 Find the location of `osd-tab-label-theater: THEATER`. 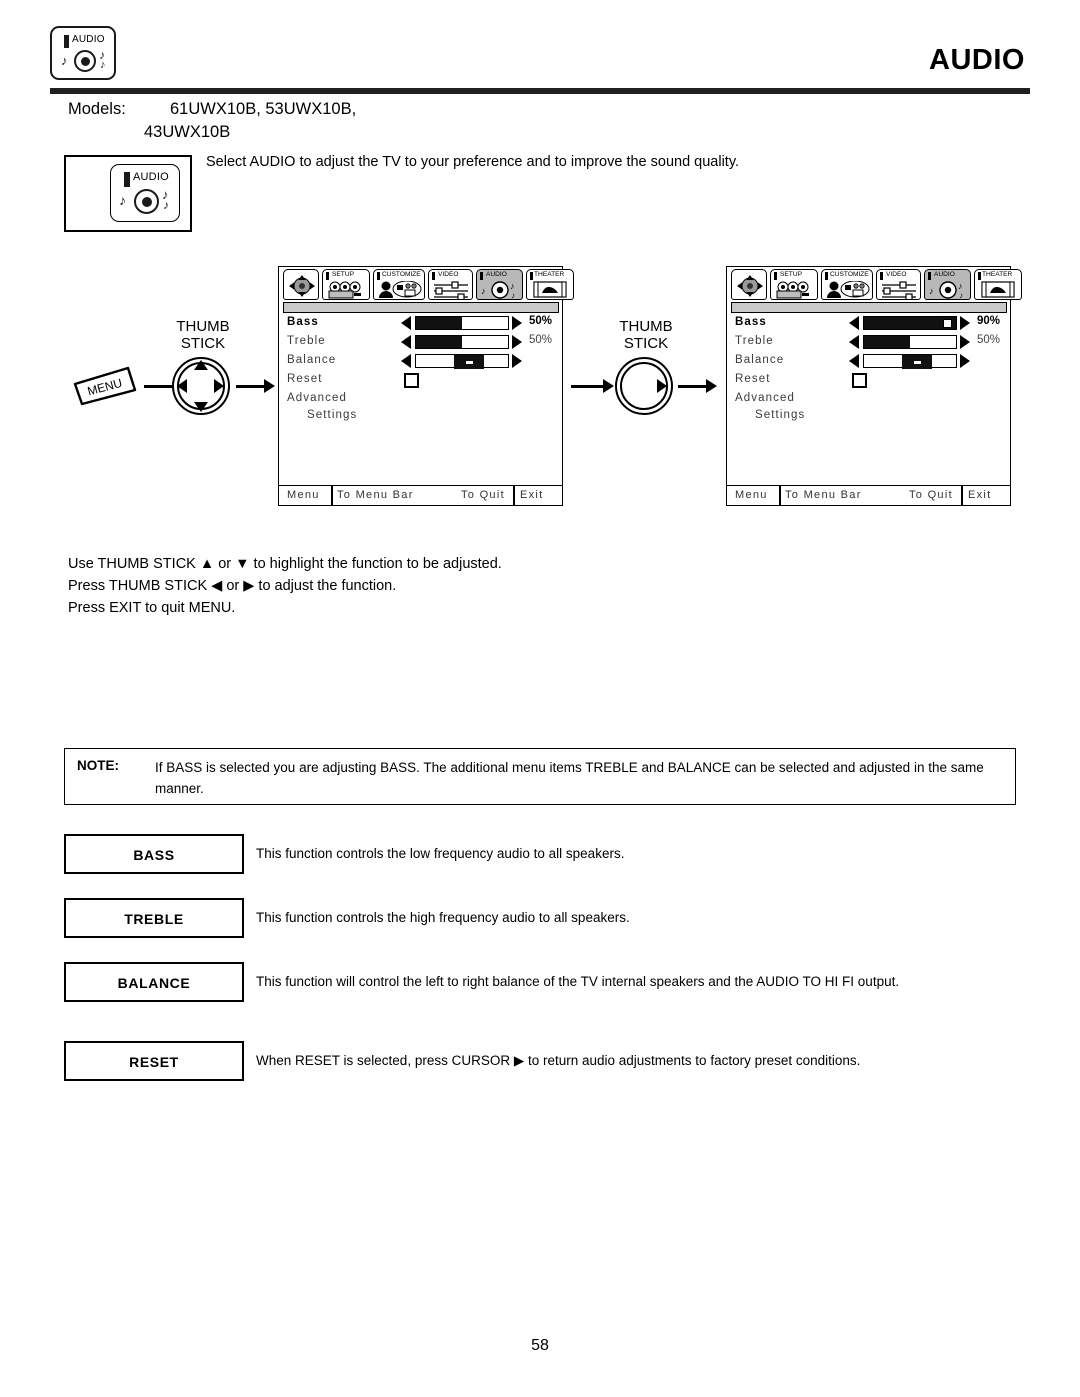

osd-tab-label-theater: THEATER is located at coordinates (997, 274).